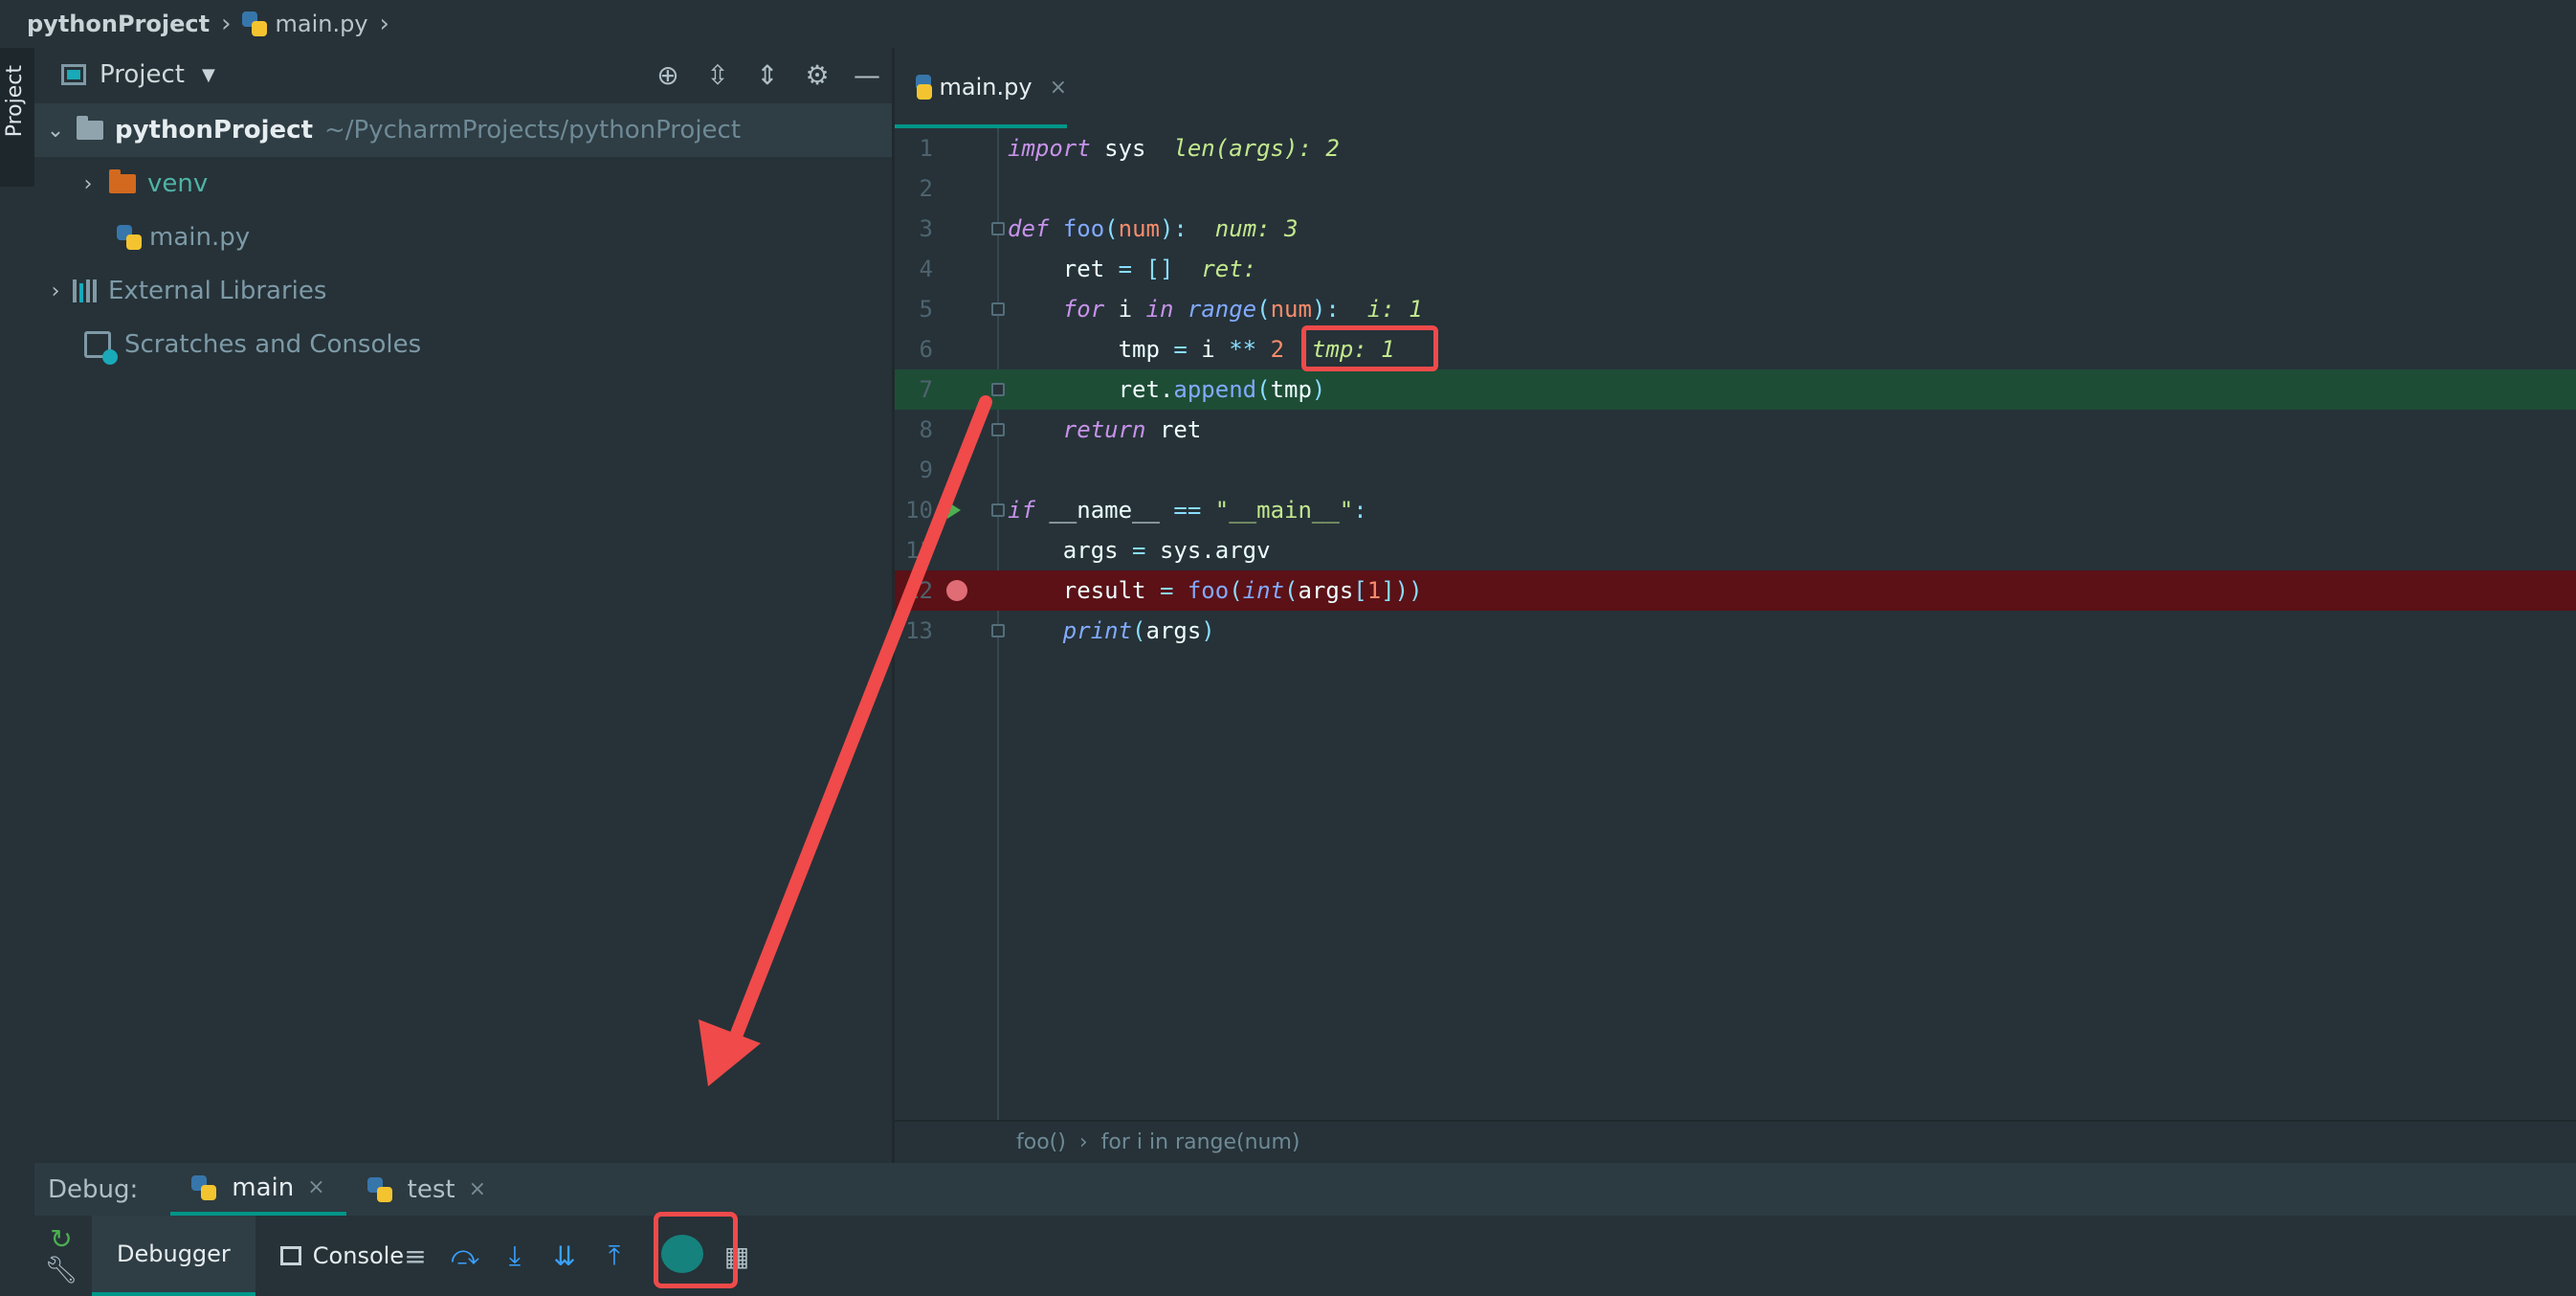 The image size is (2576, 1296). What do you see at coordinates (1256, 148) in the screenshot?
I see `inline-debug-value: len(args): 2` at bounding box center [1256, 148].